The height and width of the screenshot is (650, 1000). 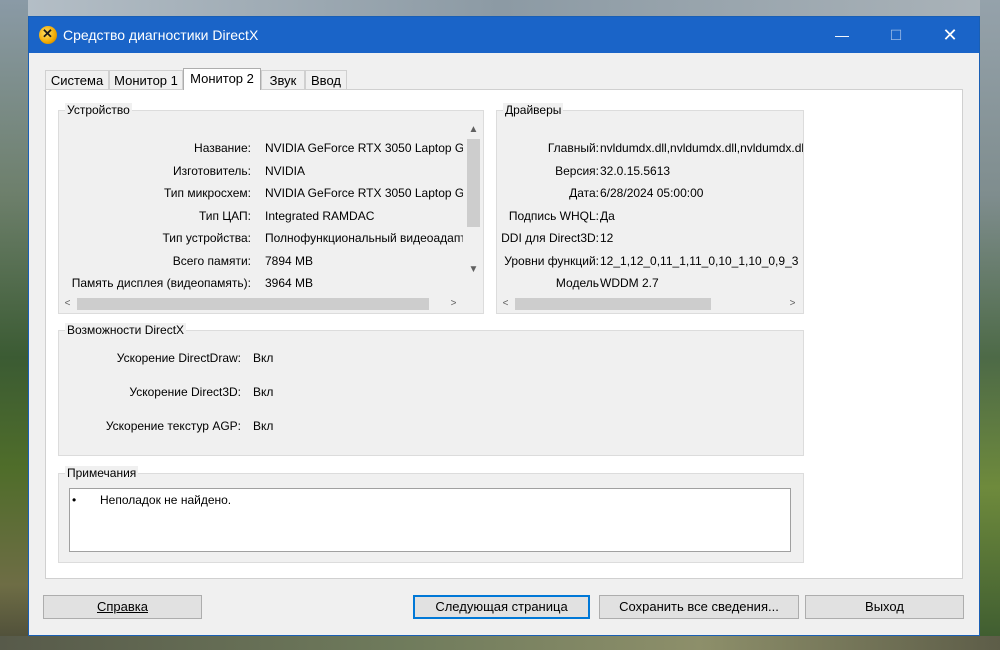 What do you see at coordinates (161, 283) in the screenshot?
I see `label-display-memory: Память дисплея (видеопамять):` at bounding box center [161, 283].